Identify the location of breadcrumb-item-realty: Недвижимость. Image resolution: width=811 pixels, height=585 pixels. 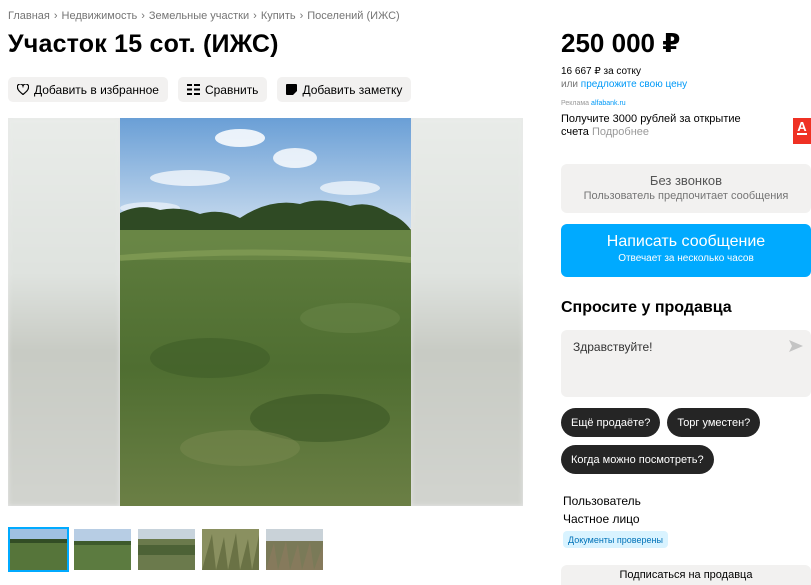
(100, 16).